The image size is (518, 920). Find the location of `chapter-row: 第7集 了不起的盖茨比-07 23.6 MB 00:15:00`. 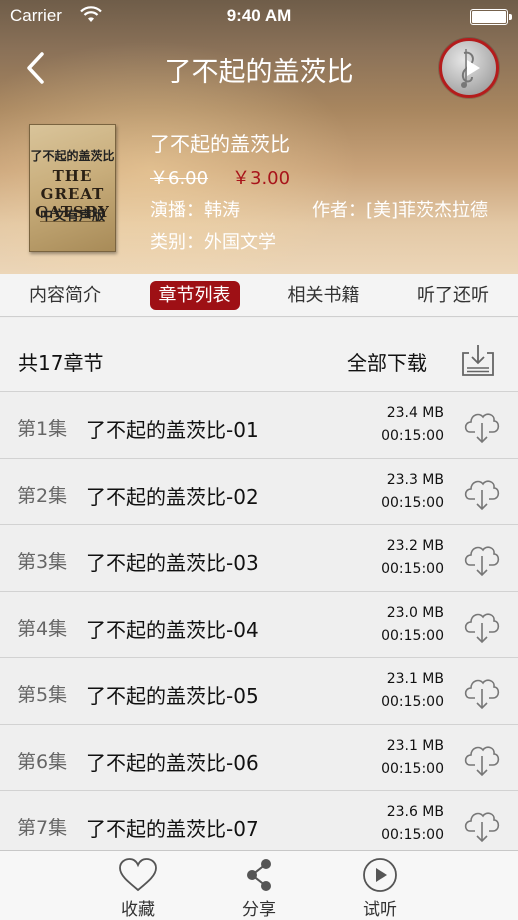

chapter-row: 第7集 了不起的盖茨比-07 23.6 MB 00:15:00 is located at coordinates (259, 820).